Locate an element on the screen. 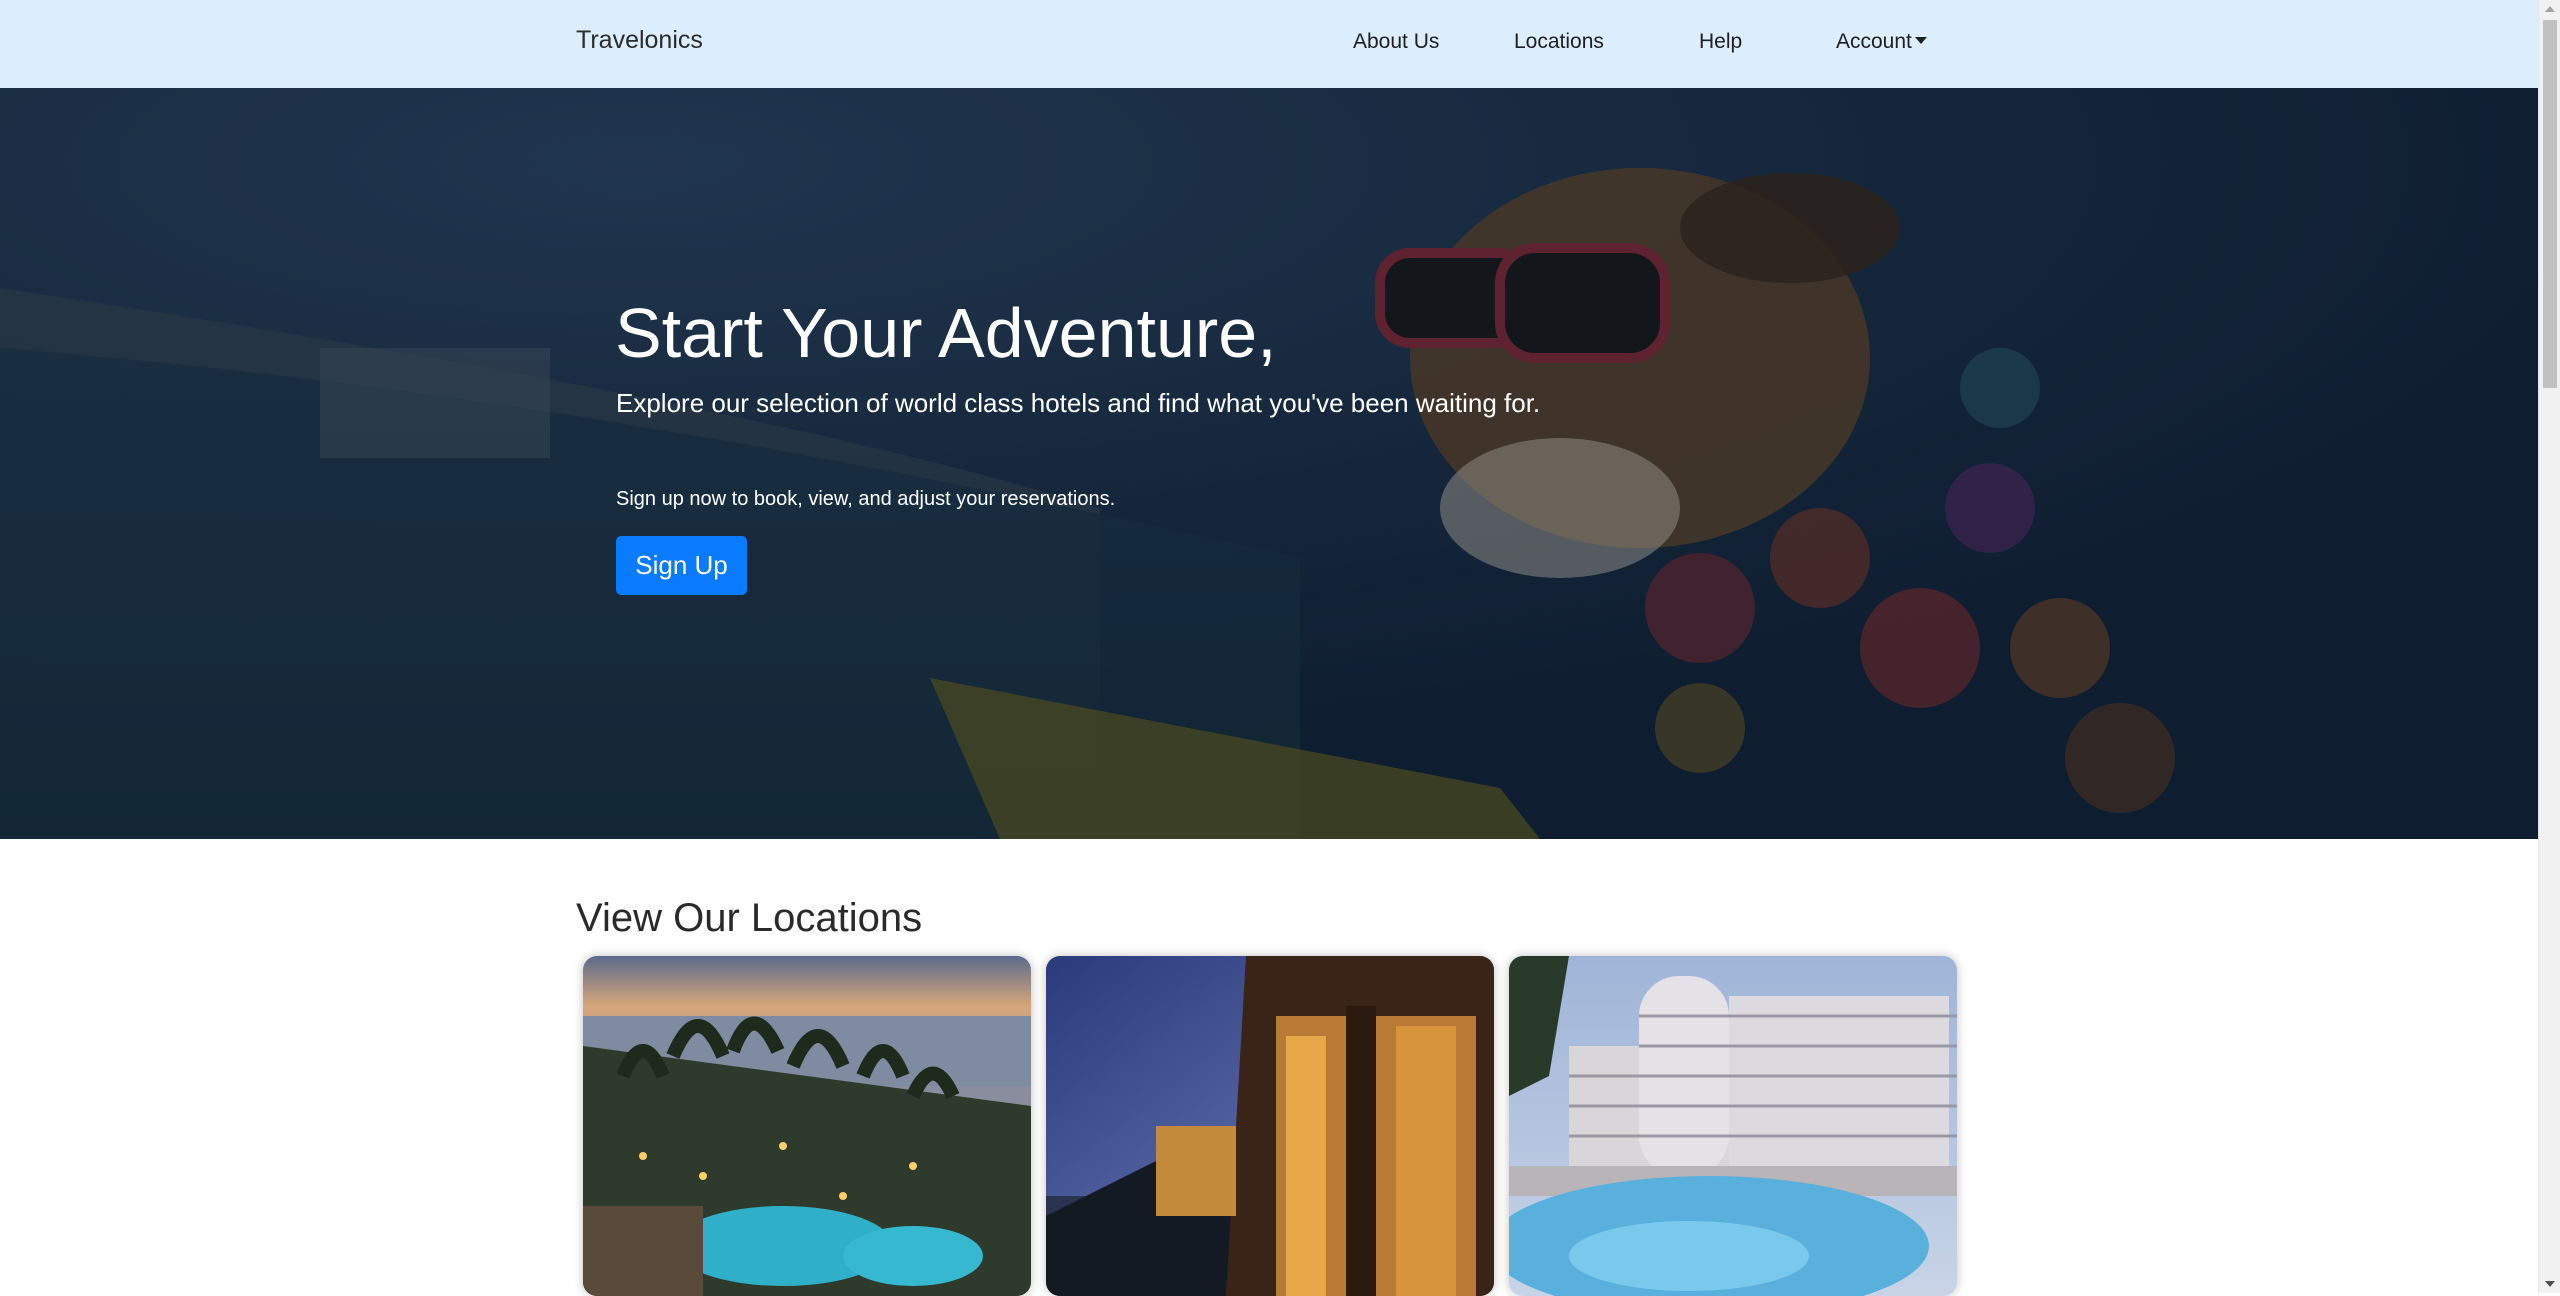 Image resolution: width=2560 pixels, height=1296 pixels. location-card-hotel is located at coordinates (1733, 1126).